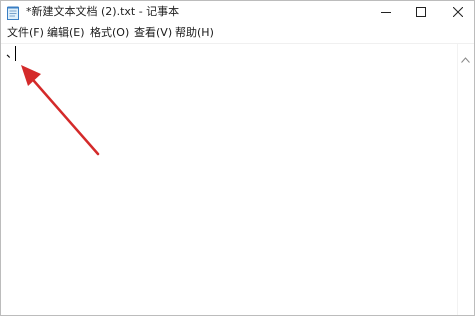 The width and height of the screenshot is (475, 316). Describe the element at coordinates (103, 11) in the screenshot. I see `window-title: *新建文本文档 (2).txt - 记事本` at that location.